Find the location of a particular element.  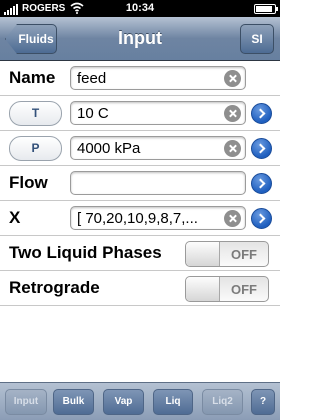

tab-input: Input is located at coordinates (26, 402).